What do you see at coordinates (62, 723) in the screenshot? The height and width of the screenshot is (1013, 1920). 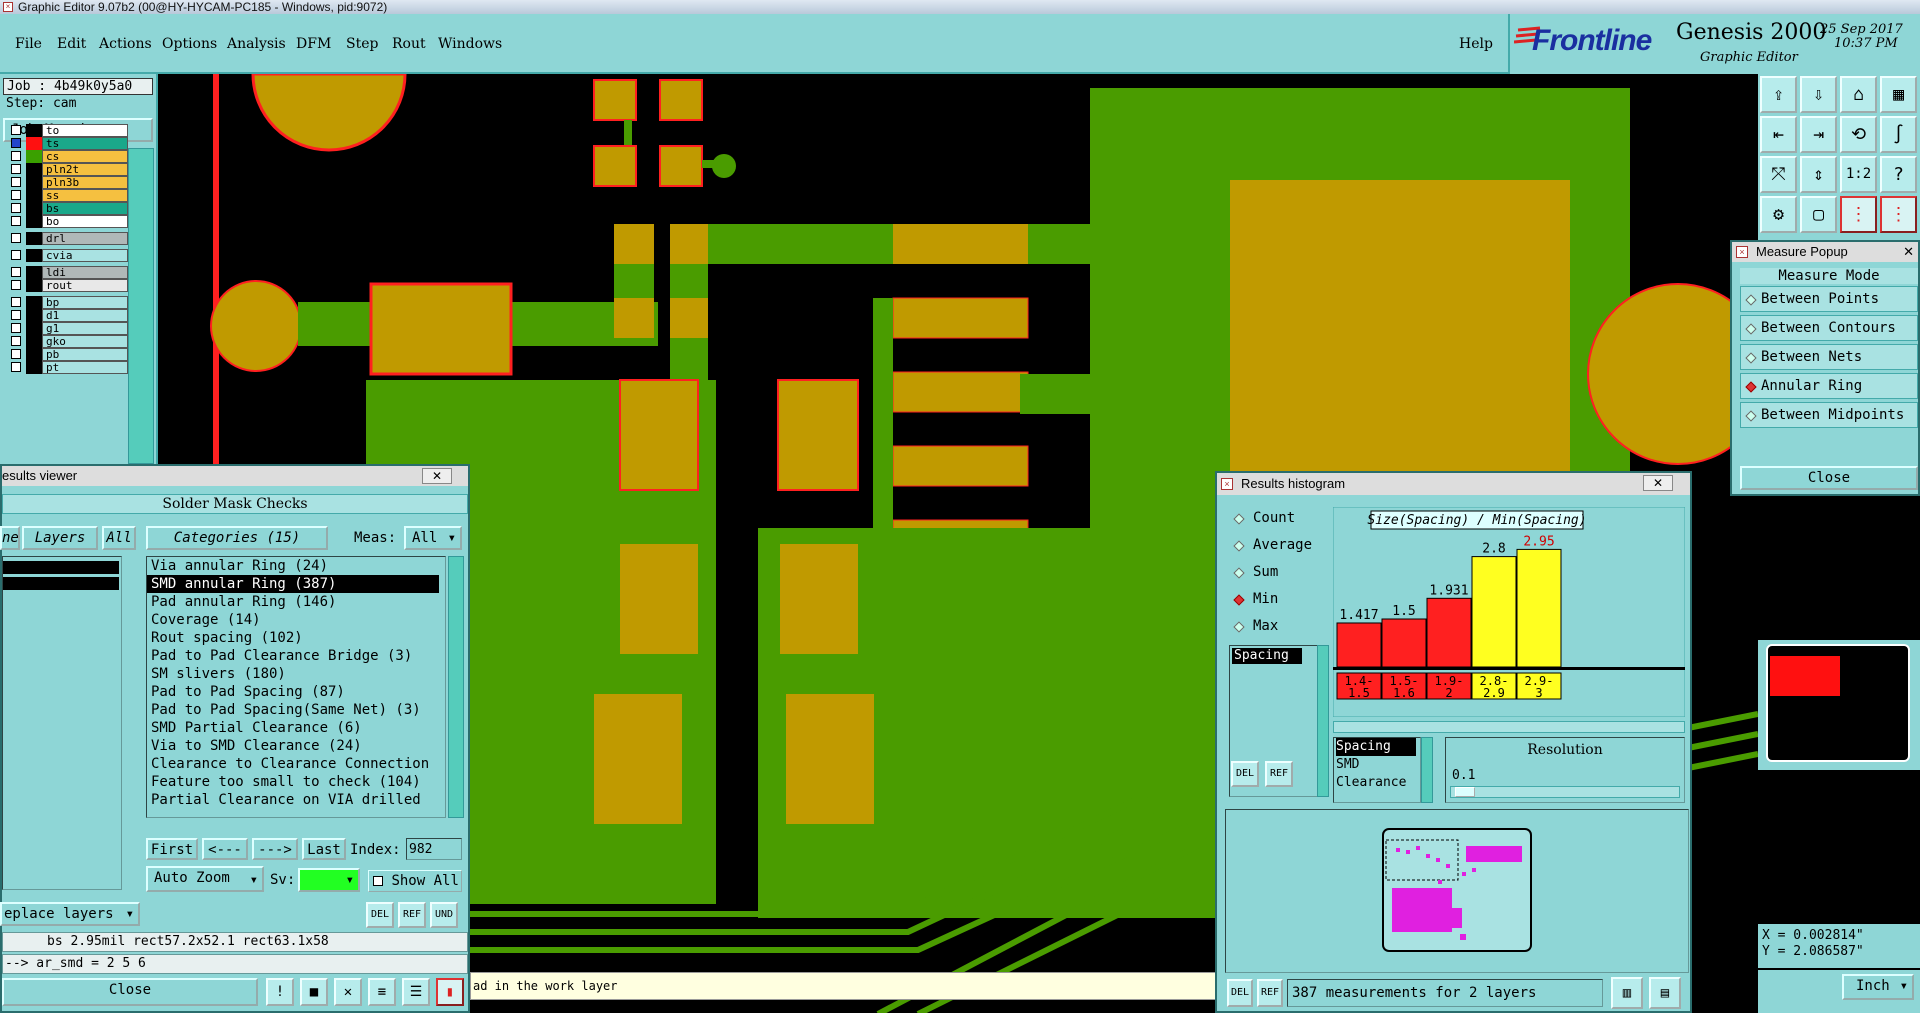 I see `layer-result-list` at bounding box center [62, 723].